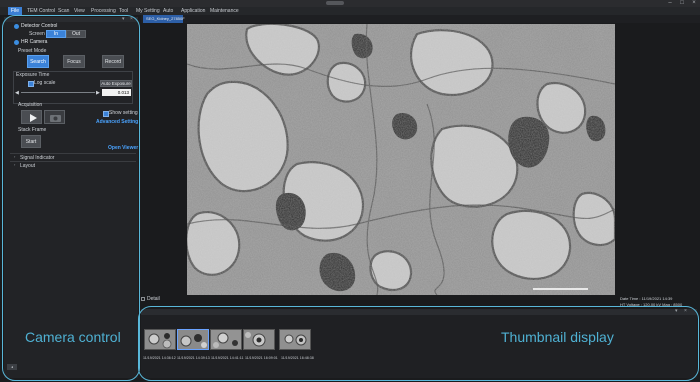  Describe the element at coordinates (63, 11) in the screenshot. I see `menu-scan: Scan` at that location.